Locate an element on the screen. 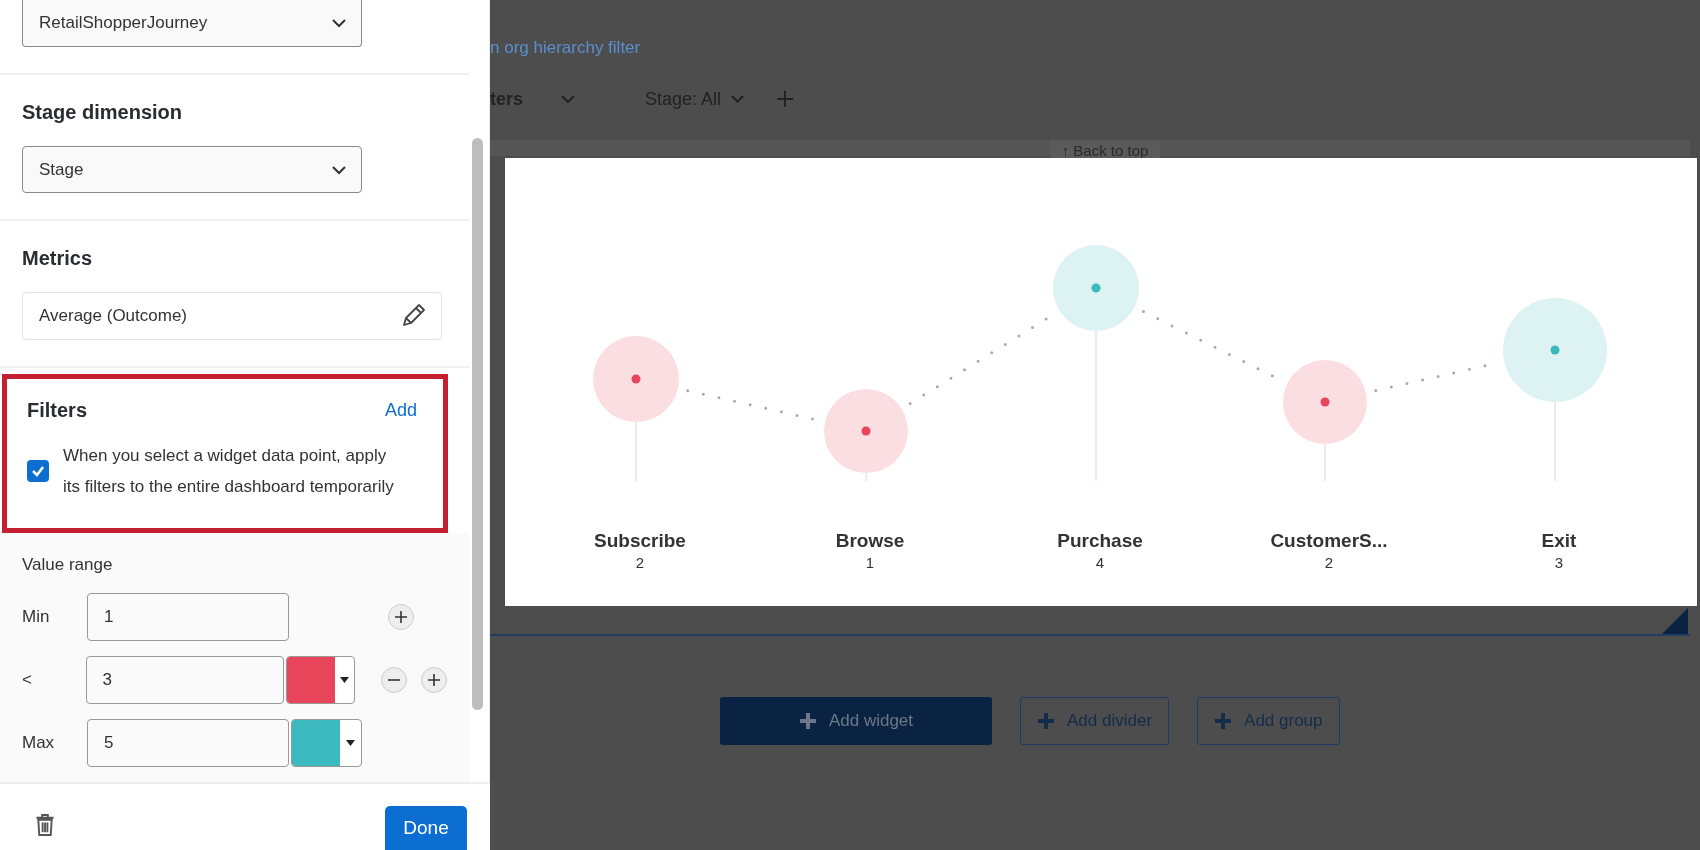 The image size is (1700, 850). section-title: Metrics is located at coordinates (58, 258).